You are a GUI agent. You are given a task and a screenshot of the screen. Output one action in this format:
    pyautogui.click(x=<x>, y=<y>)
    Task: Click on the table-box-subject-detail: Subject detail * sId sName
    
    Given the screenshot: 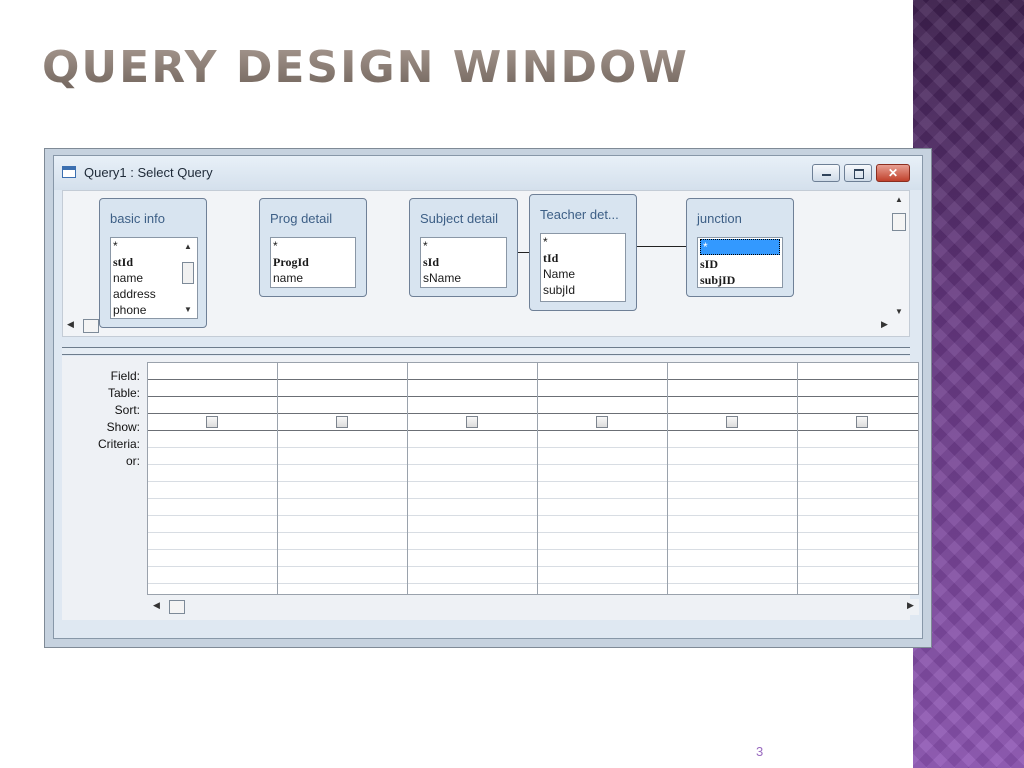 What is the action you would take?
    pyautogui.click(x=463, y=247)
    